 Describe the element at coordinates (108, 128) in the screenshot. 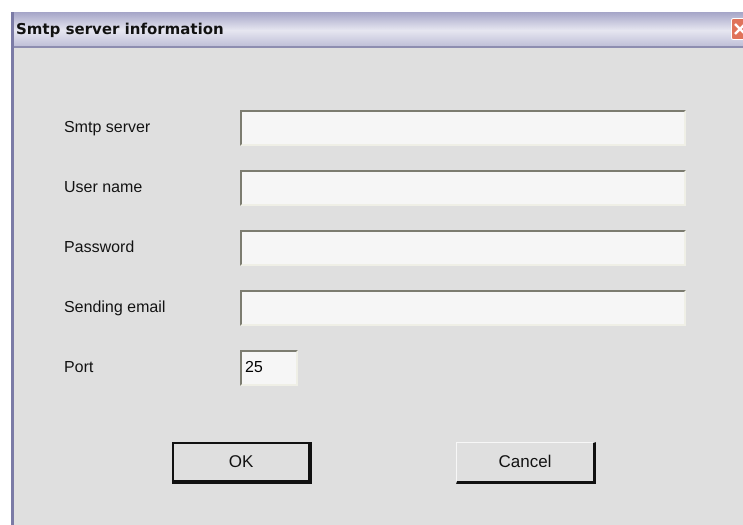

I see `field-label: Smtp server` at that location.